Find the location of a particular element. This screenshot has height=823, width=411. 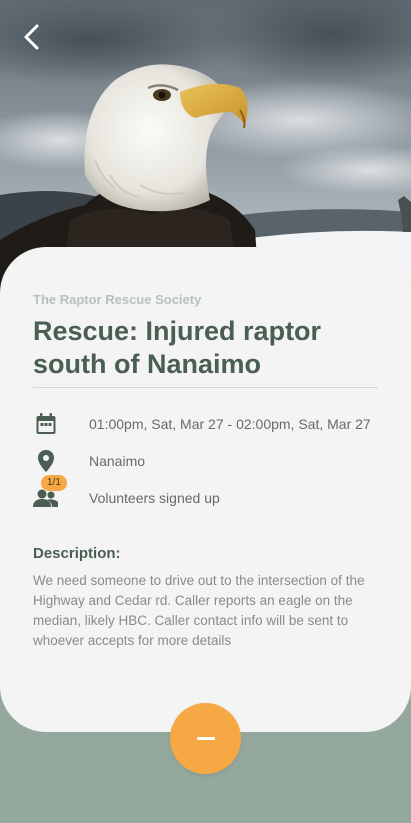

description-heading: Description: is located at coordinates (77, 553).